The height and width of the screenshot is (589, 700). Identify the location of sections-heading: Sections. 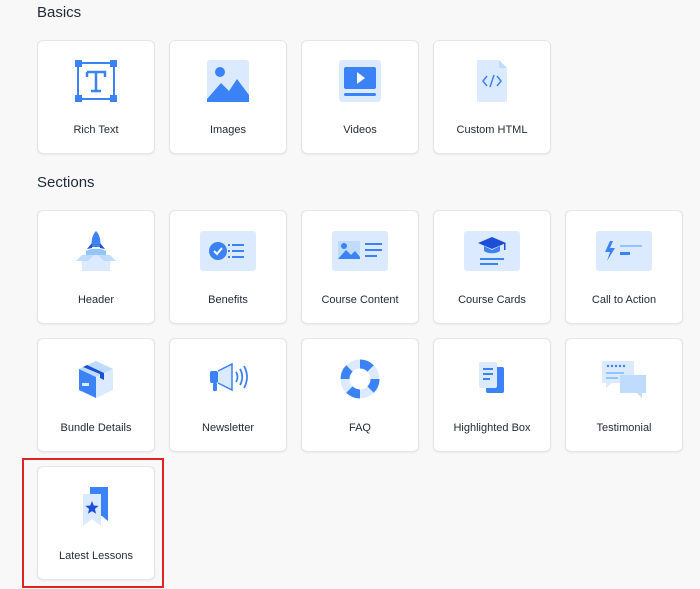
(66, 182).